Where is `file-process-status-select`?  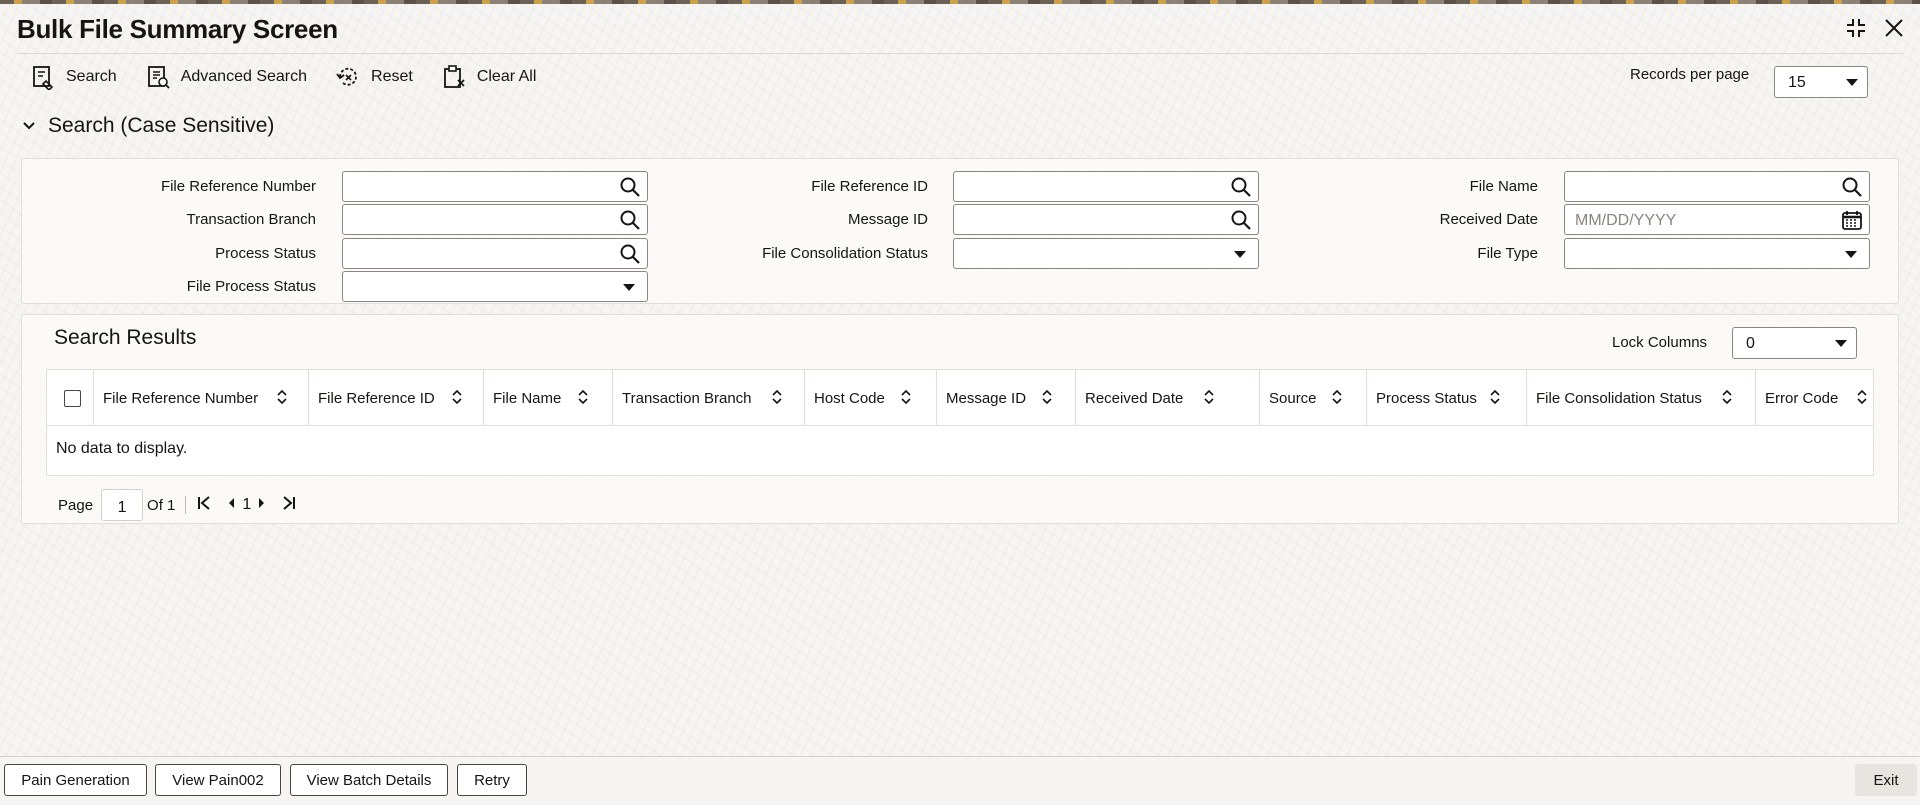
file-process-status-select is located at coordinates (495, 286).